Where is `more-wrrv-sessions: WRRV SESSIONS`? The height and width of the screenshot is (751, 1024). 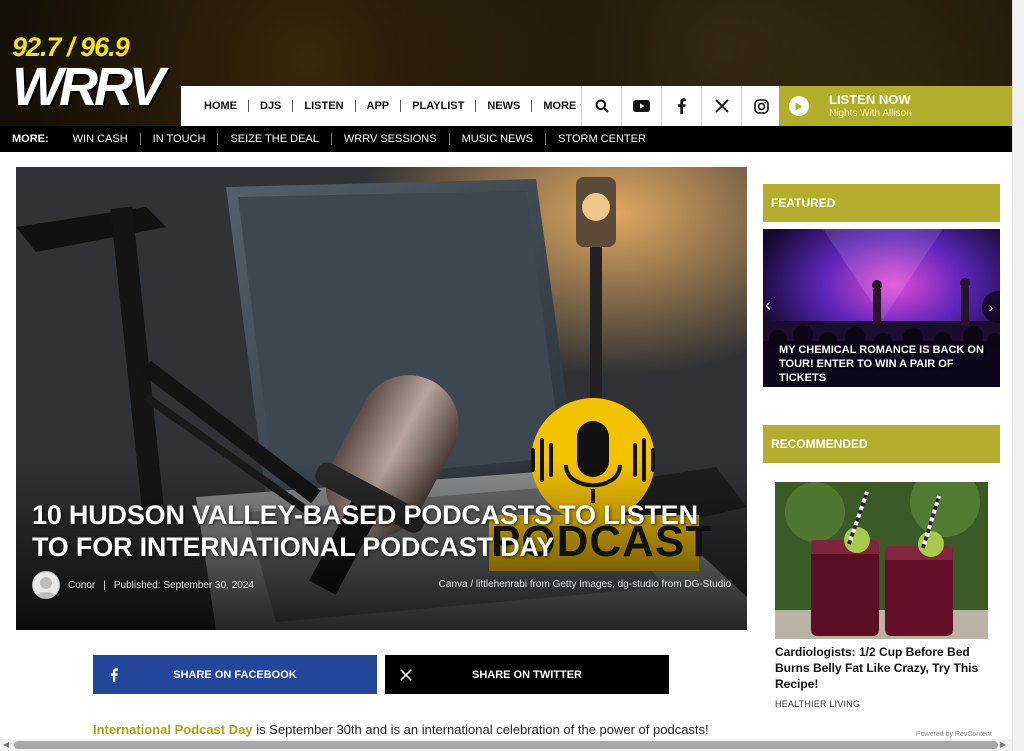 more-wrrv-sessions: WRRV SESSIONS is located at coordinates (391, 139).